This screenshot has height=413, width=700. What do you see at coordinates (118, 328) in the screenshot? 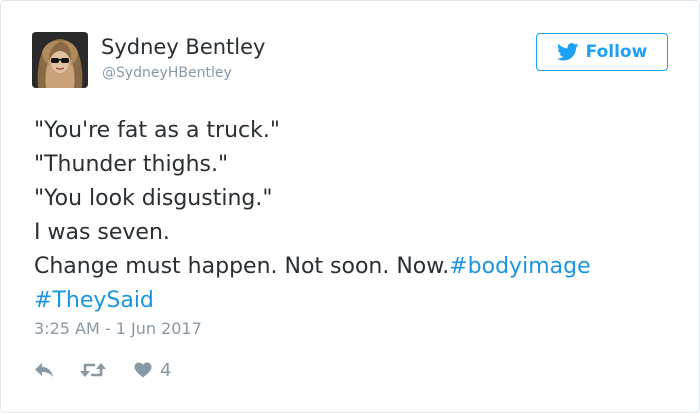
I see `tweet-timestamp: 3:25 AM - 1 Jun 2017` at bounding box center [118, 328].